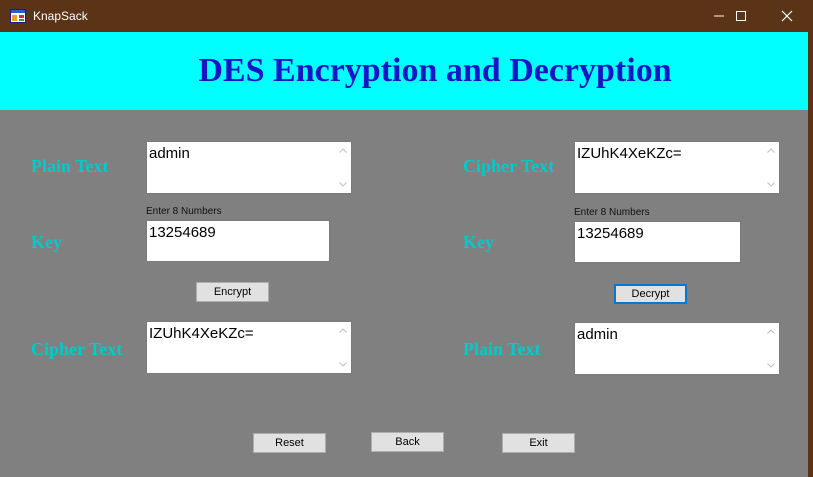  What do you see at coordinates (407, 442) in the screenshot?
I see `back-button: Back` at bounding box center [407, 442].